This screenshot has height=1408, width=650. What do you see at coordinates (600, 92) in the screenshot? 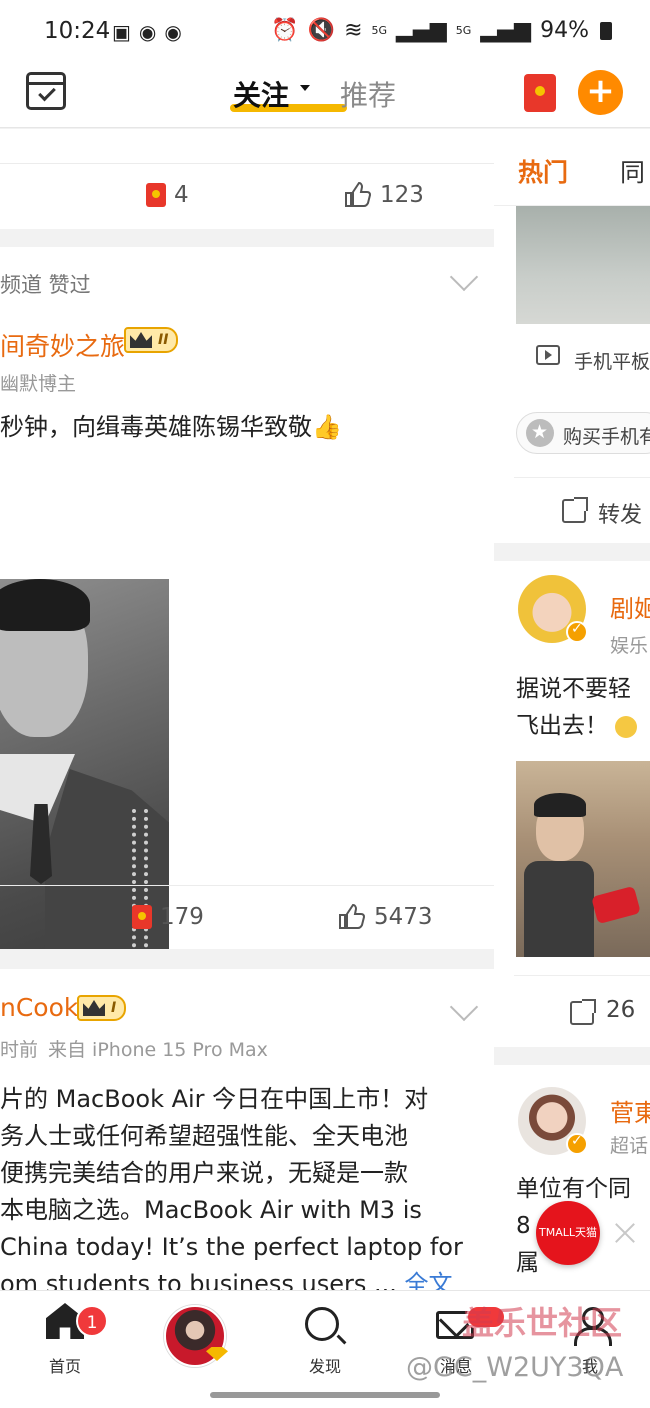
I see `compose-plus-button: +` at bounding box center [600, 92].